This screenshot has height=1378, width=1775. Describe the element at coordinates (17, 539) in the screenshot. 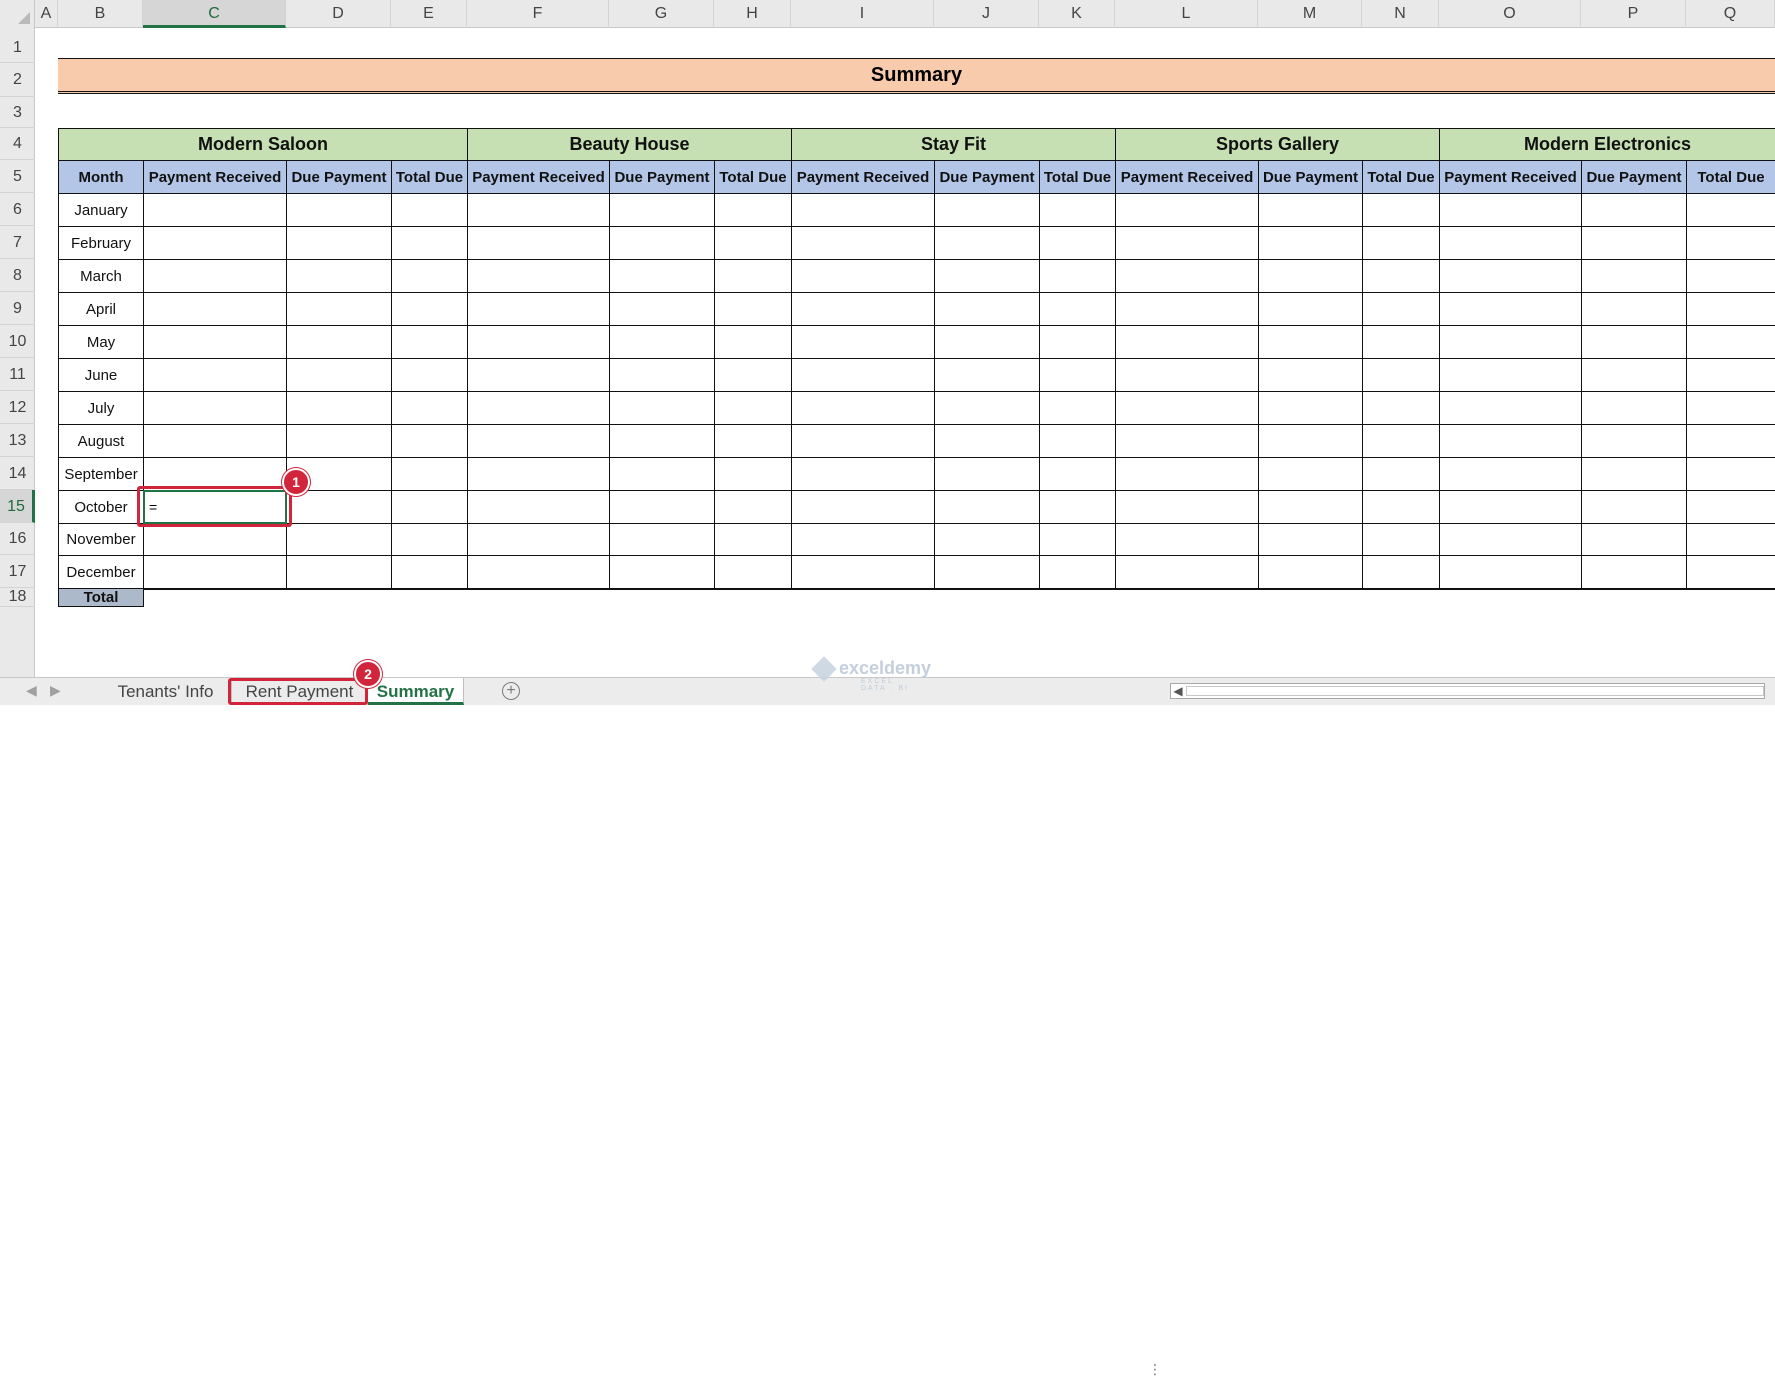

I see `row-header-16: 16` at that location.